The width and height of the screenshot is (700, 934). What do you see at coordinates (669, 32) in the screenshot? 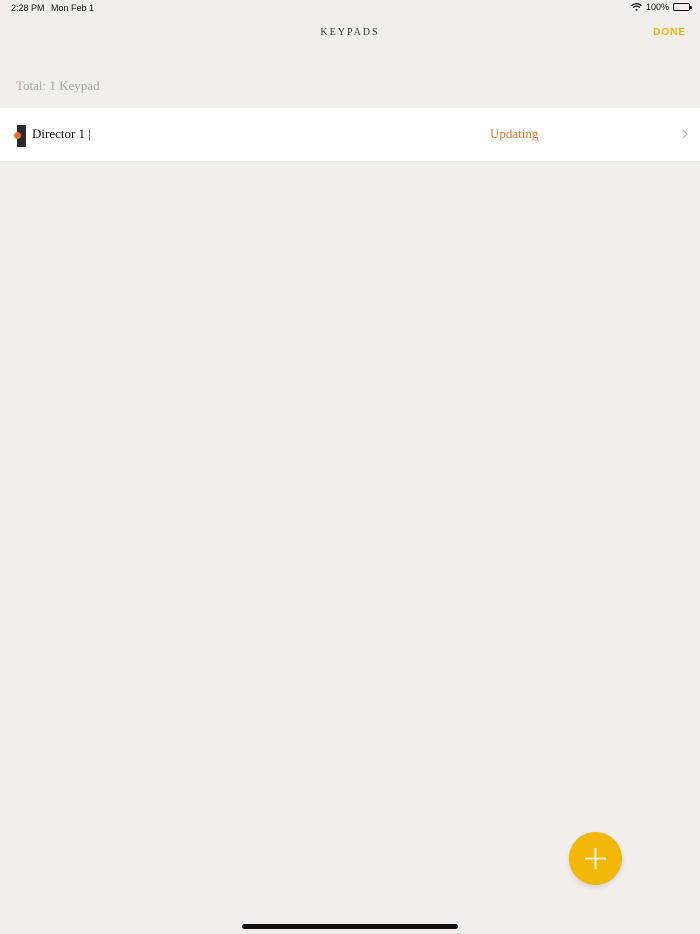
I see `done-button: DONE` at bounding box center [669, 32].